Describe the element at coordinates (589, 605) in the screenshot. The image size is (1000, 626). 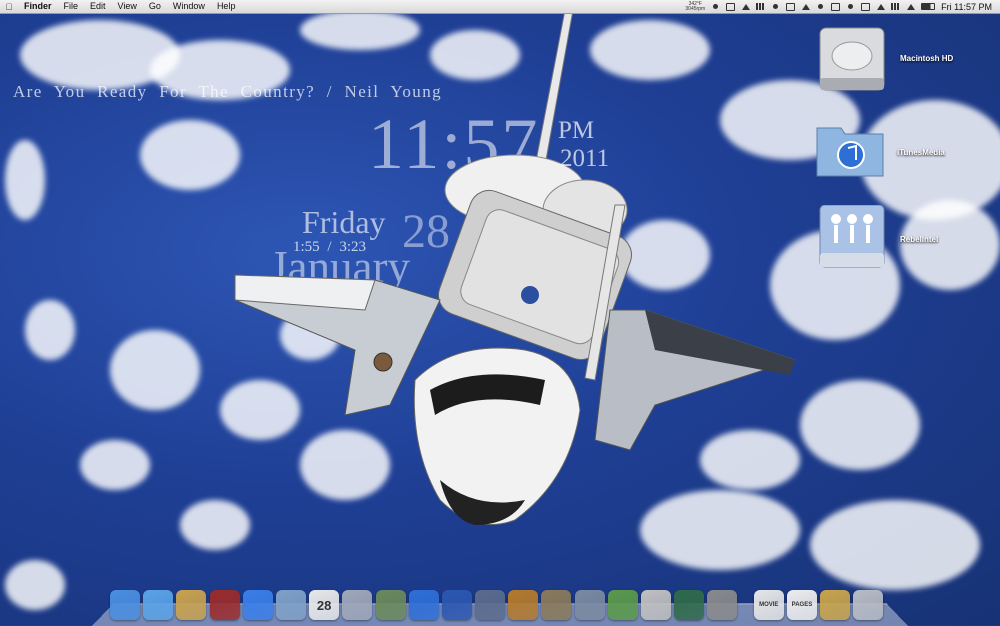
I see `directory-utility-icon` at that location.